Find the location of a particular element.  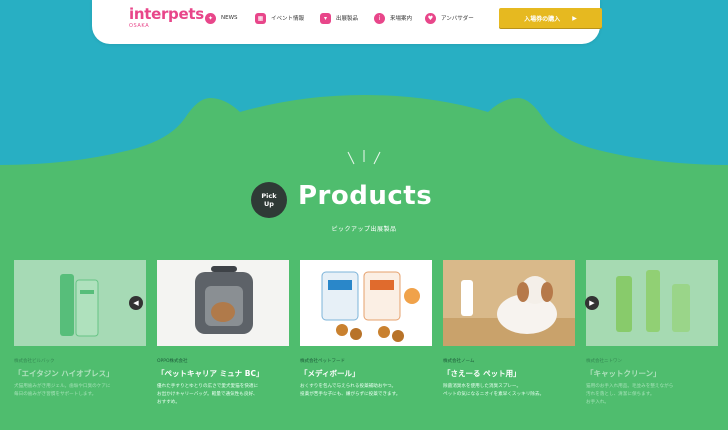

desc-line: 除菌消臭水を使用した消臭スプレー。 is located at coordinates (482, 386).